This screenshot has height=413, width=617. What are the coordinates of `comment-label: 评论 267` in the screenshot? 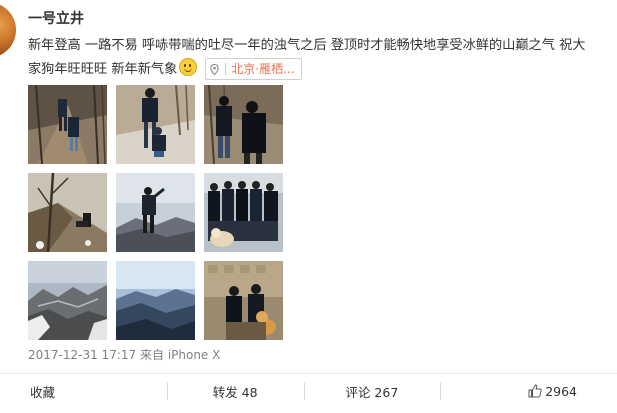 It's located at (372, 392).